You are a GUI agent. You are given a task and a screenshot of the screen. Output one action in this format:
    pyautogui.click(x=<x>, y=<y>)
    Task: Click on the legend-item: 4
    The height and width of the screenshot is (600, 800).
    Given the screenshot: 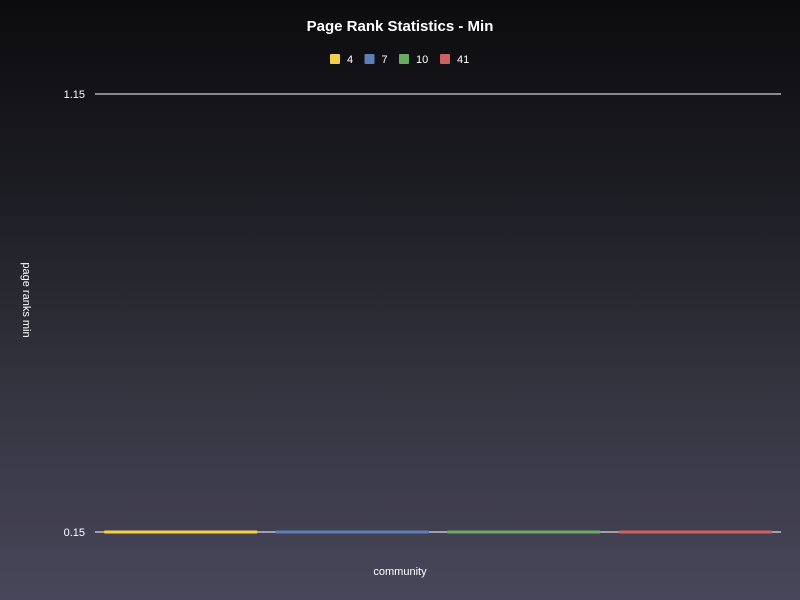 What is the action you would take?
    pyautogui.click(x=341, y=60)
    